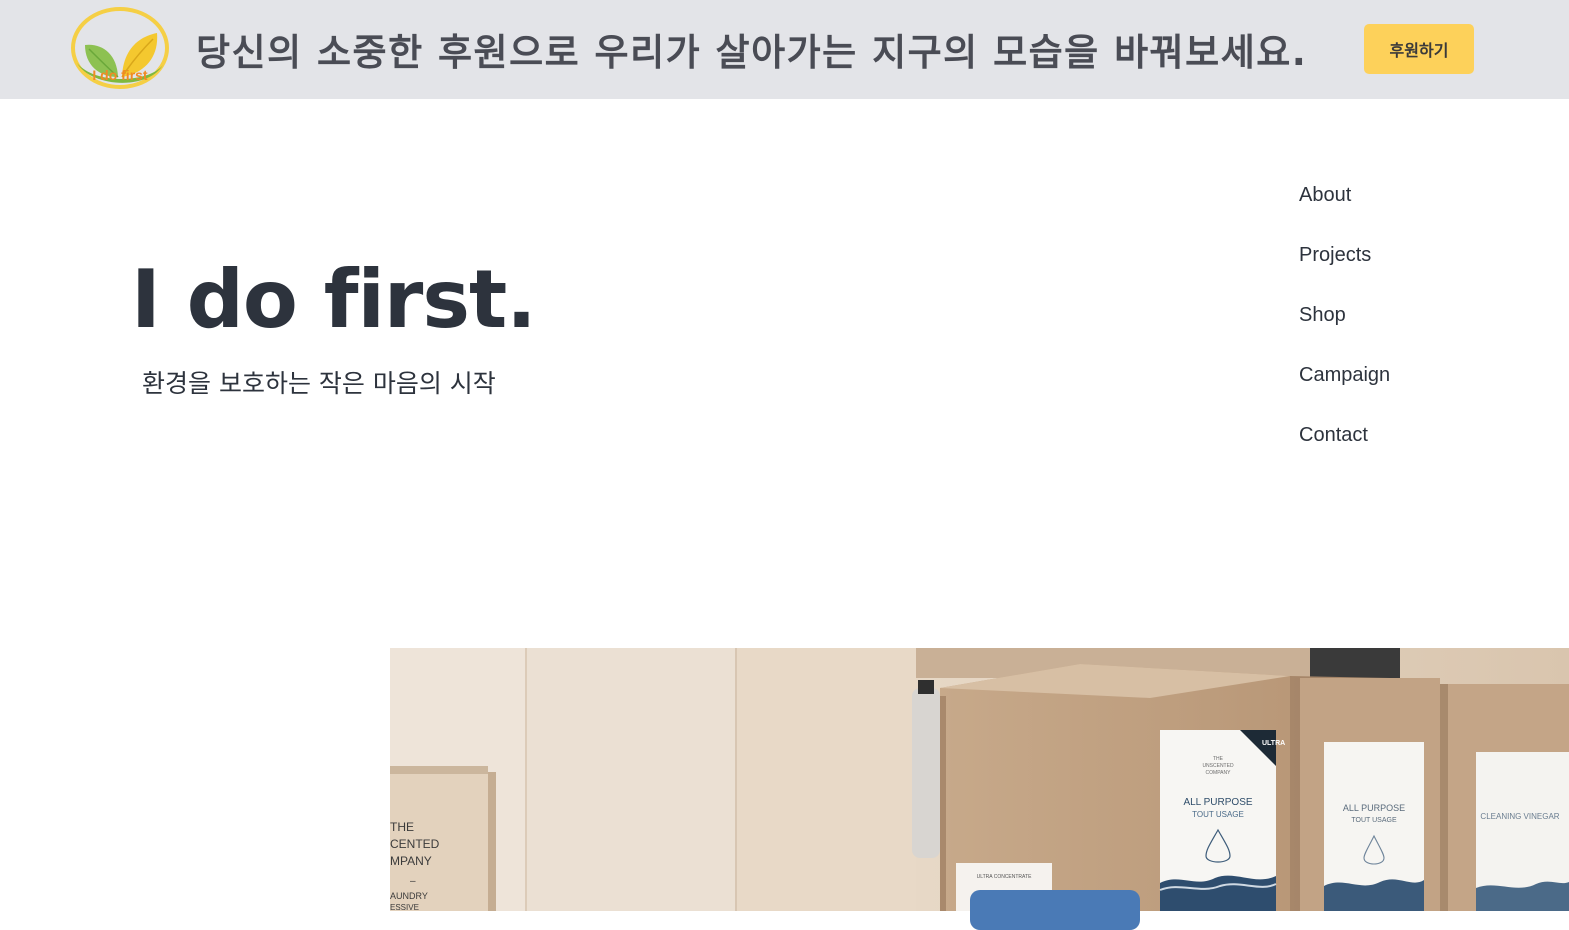 This screenshot has height=930, width=1569. I want to click on nav-item-projects: Projects, so click(1399, 268).